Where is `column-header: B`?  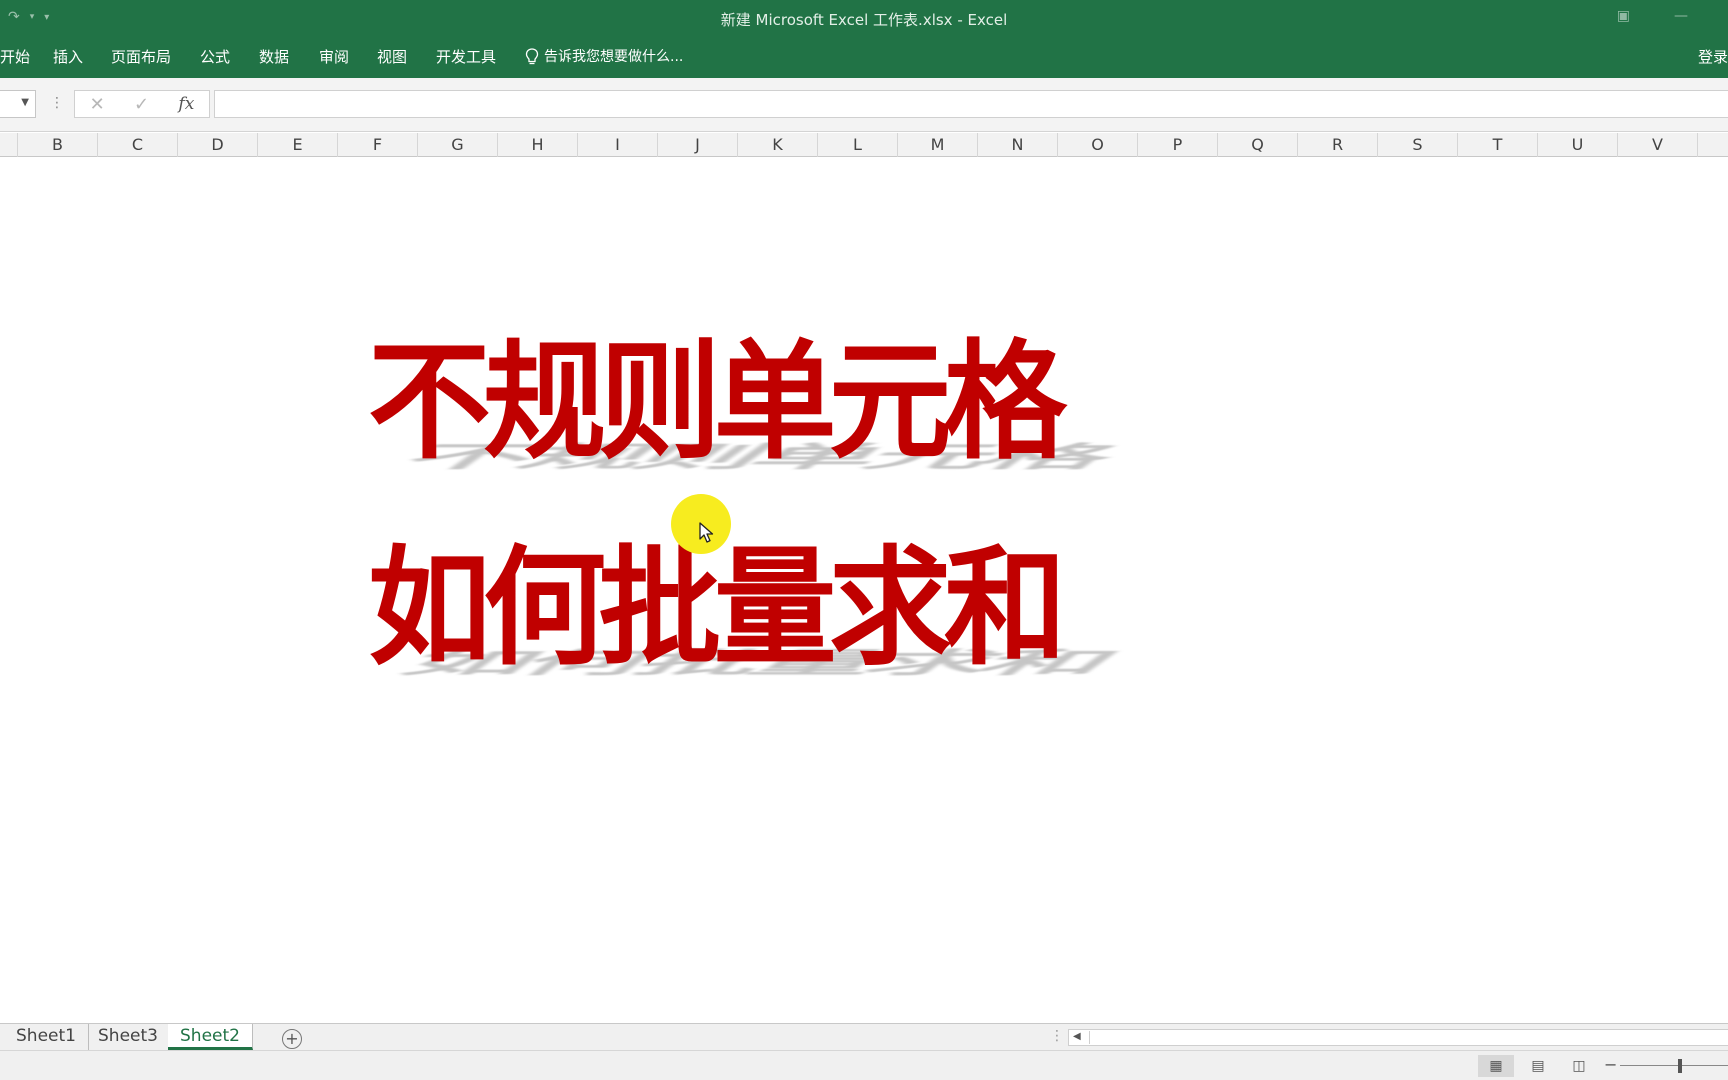
column-header: B is located at coordinates (58, 145).